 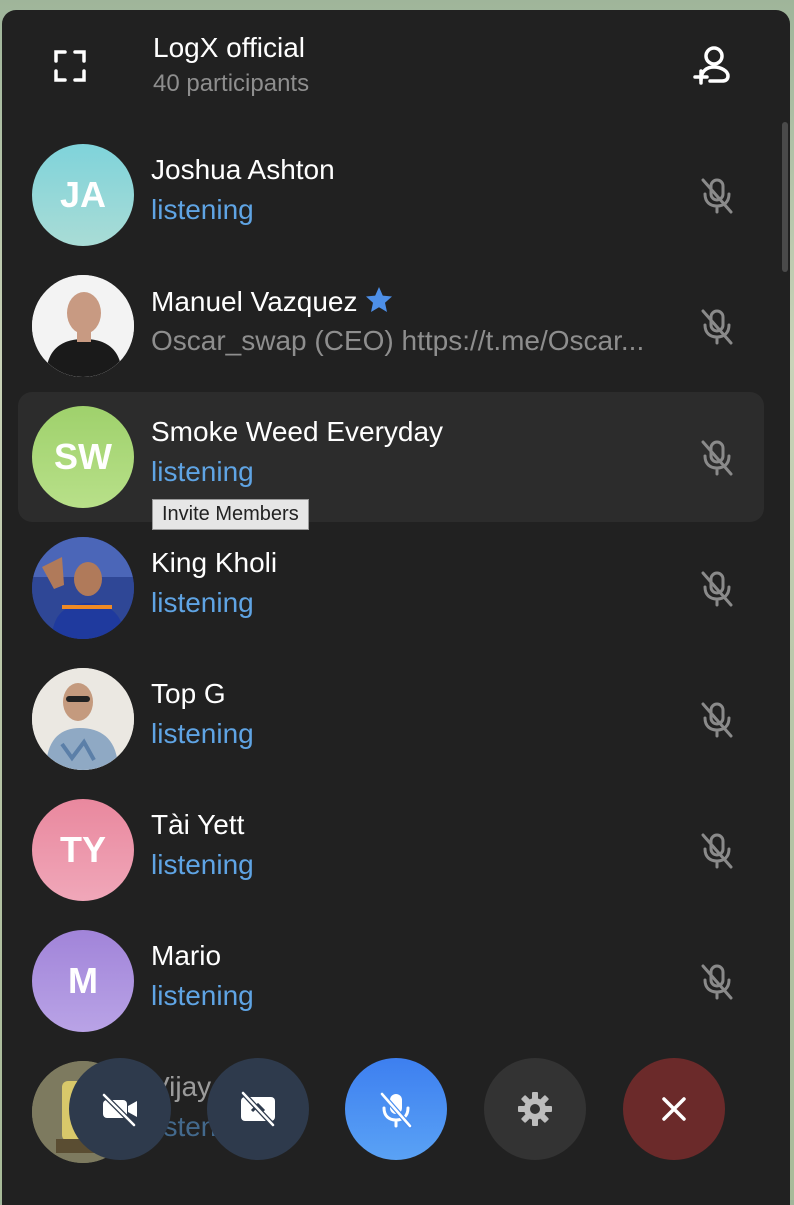 I want to click on avatar: SW, so click(x=83, y=457).